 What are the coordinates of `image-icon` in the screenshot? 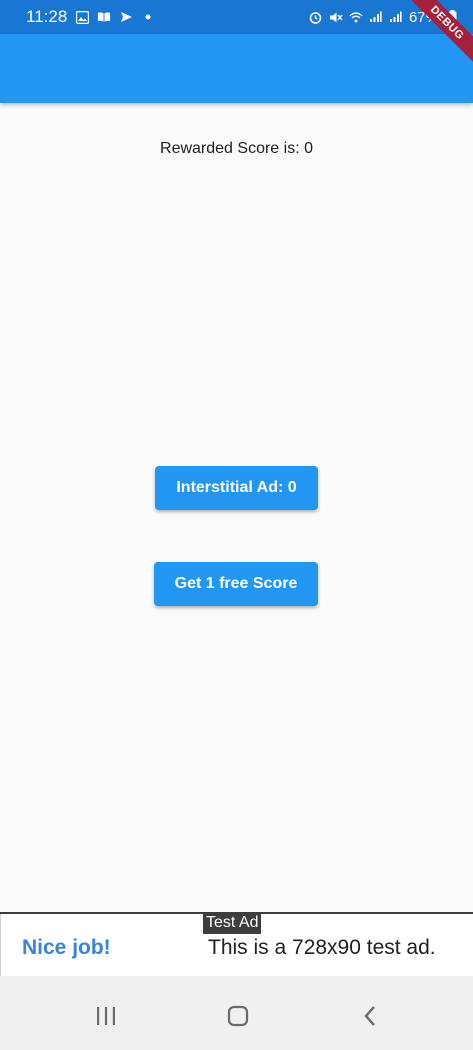 It's located at (82, 17).